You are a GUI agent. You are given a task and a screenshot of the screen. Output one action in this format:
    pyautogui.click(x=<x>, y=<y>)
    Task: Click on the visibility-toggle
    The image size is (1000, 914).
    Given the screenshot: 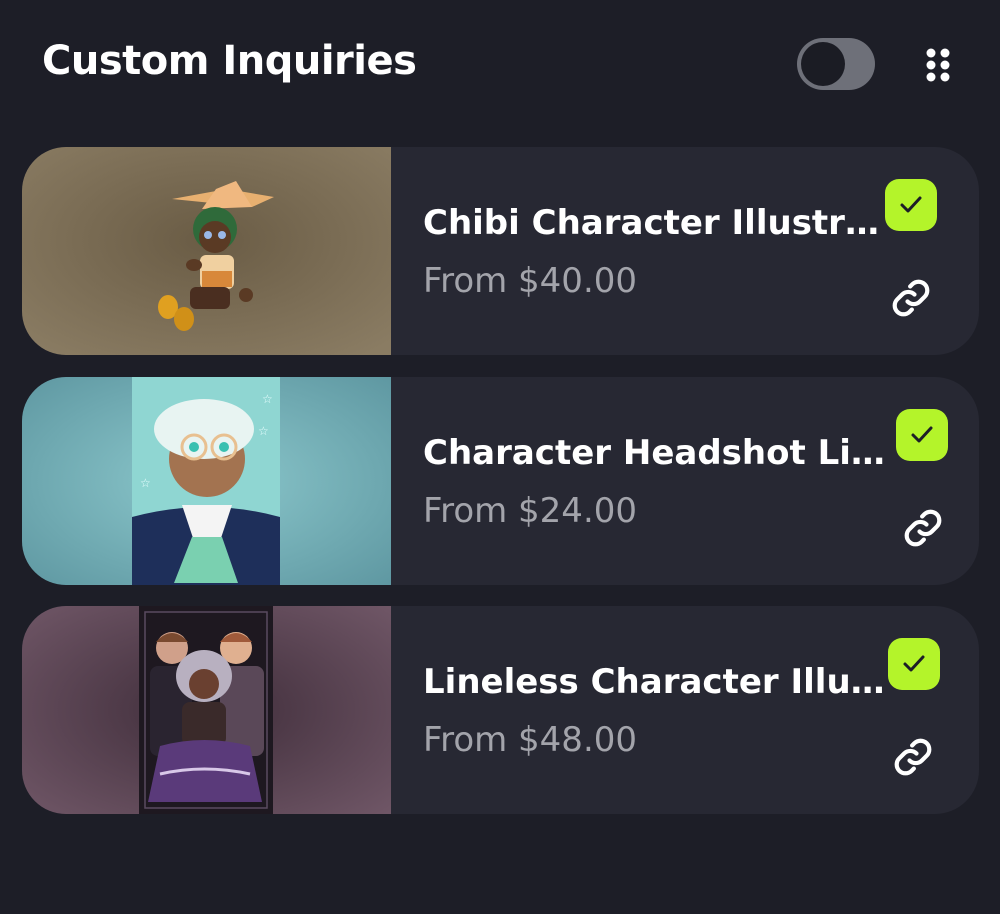 What is the action you would take?
    pyautogui.click(x=836, y=64)
    